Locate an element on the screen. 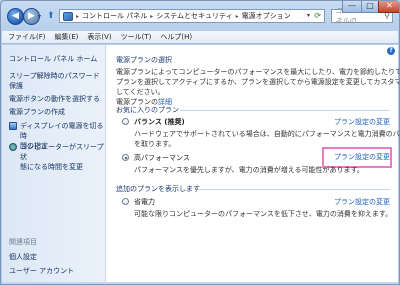 This screenshot has width=400, height=285. page-title: 電源プランの選択 is located at coordinates (144, 60).